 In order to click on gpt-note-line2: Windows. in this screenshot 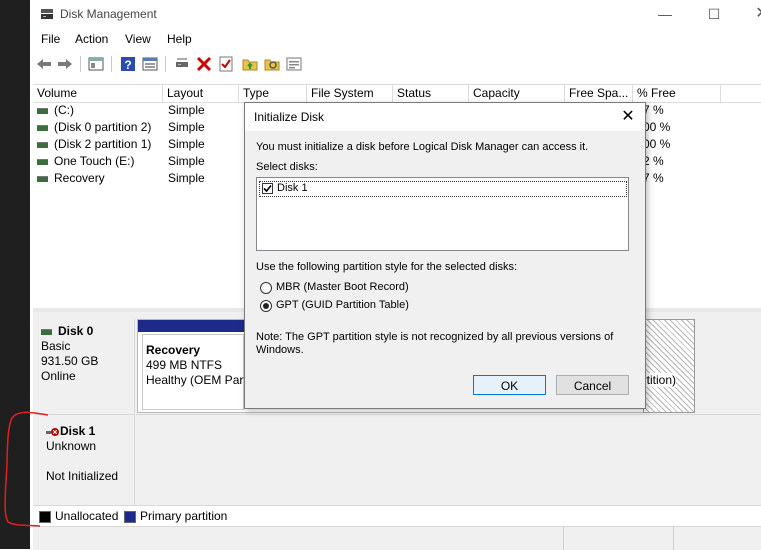, I will do `click(280, 350)`.